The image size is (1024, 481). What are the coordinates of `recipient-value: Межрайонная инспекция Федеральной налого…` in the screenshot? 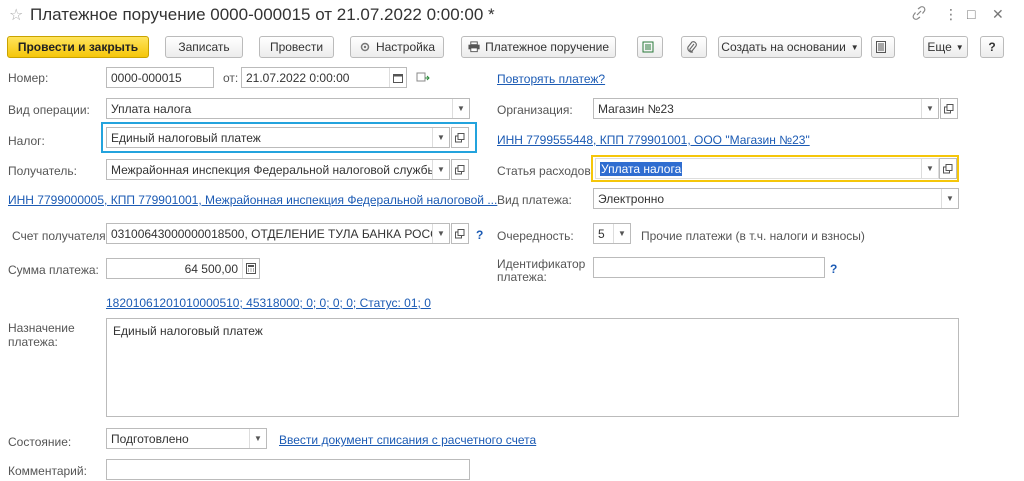 It's located at (271, 169).